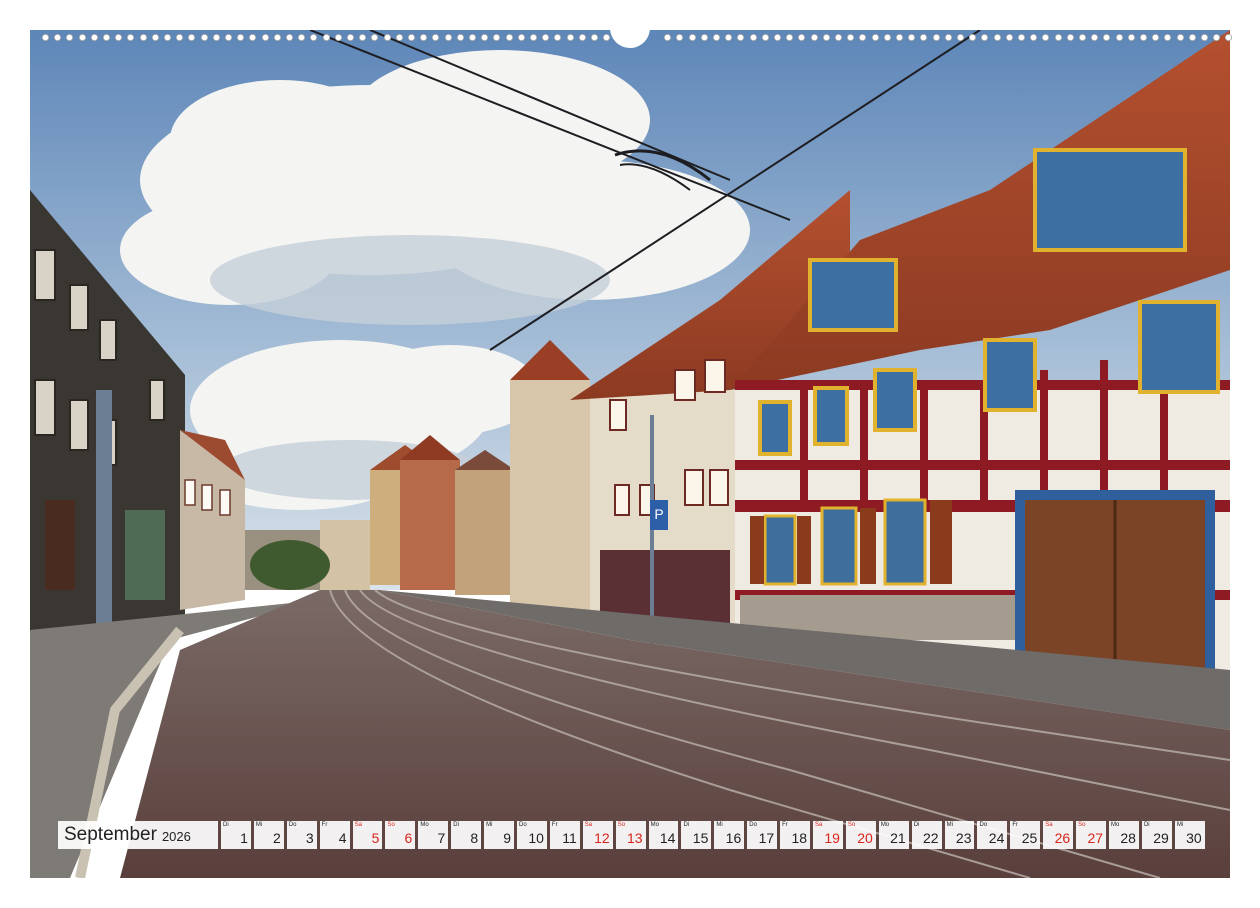 The width and height of the screenshot is (1260, 908). What do you see at coordinates (663, 835) in the screenshot?
I see `calendar-day: Mo 14` at bounding box center [663, 835].